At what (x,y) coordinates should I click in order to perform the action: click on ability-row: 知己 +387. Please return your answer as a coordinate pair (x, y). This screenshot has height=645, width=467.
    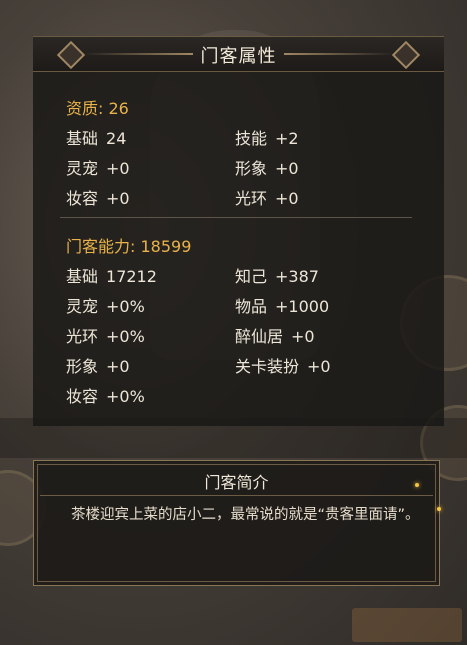
    Looking at the image, I should click on (277, 275).